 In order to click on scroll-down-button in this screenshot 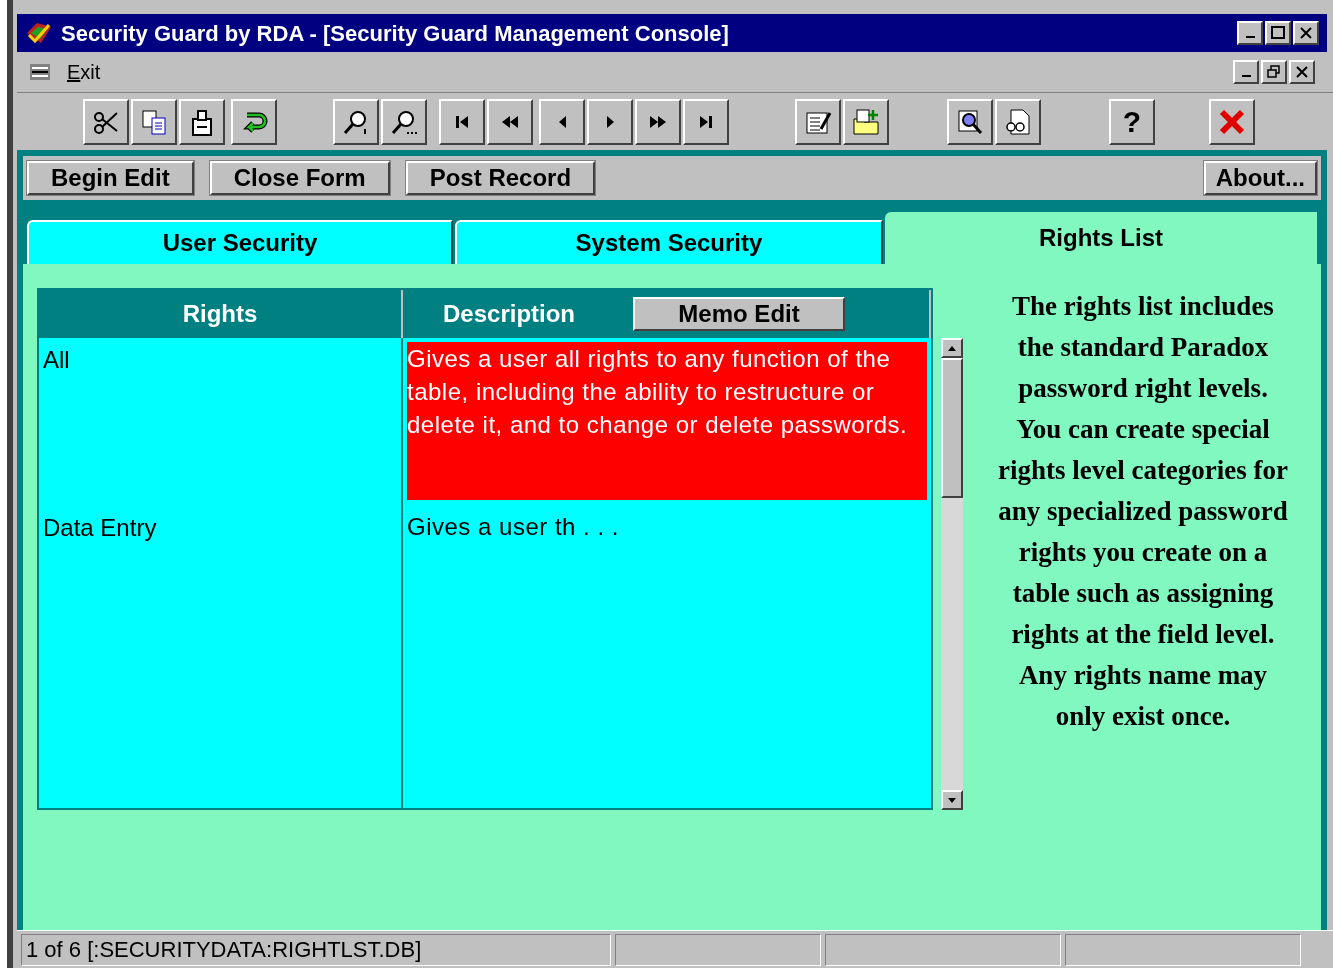, I will do `click(952, 800)`.